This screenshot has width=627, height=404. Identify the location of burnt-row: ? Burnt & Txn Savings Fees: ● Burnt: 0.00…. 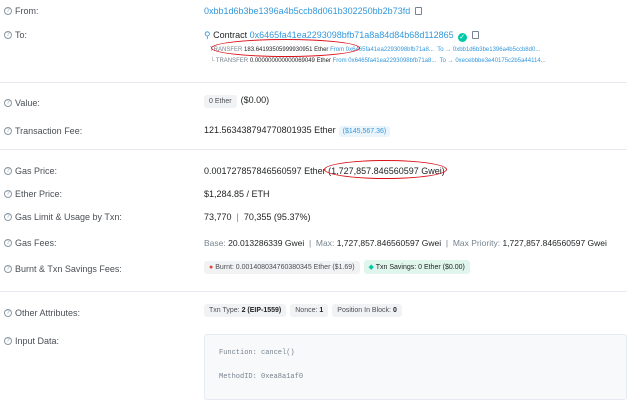
(313, 268).